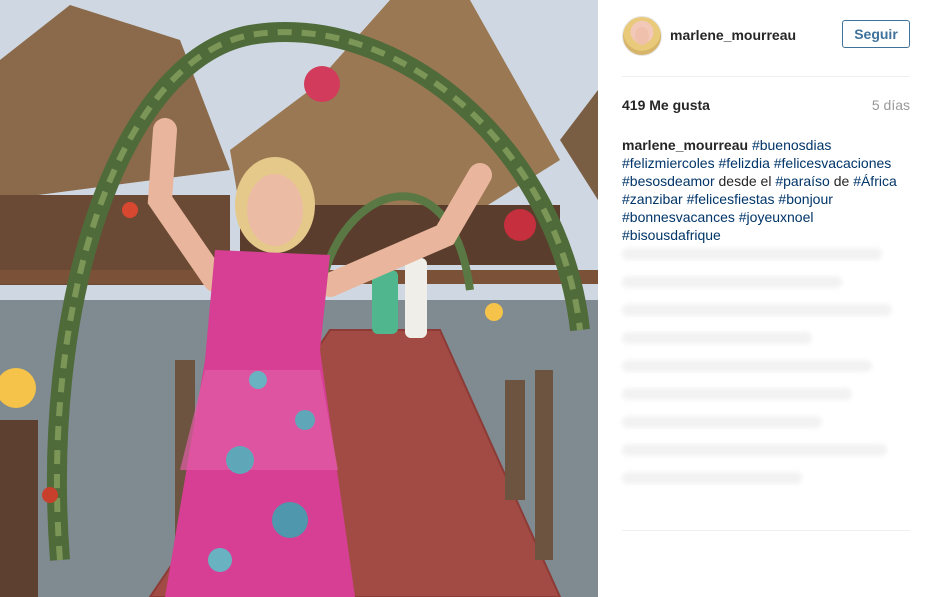 This screenshot has height=597, width=932. Describe the element at coordinates (833, 163) in the screenshot. I see `hashtag-link: #felicesvacaciones` at that location.